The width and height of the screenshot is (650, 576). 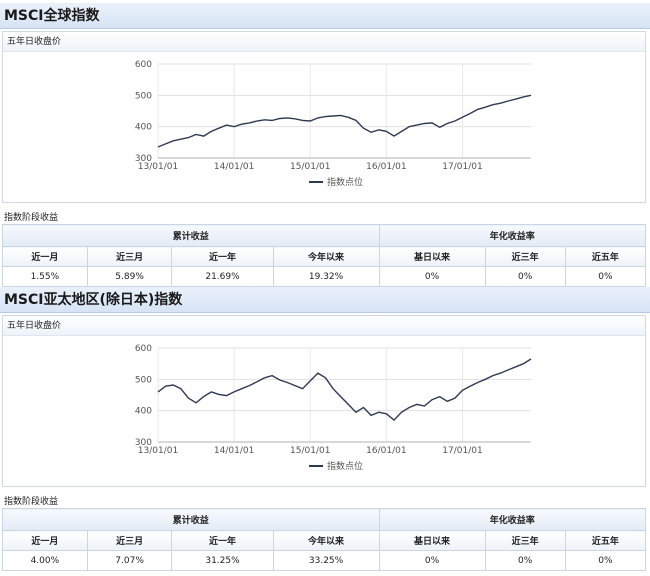 I want to click on value-cell: 19.32%, so click(x=326, y=276).